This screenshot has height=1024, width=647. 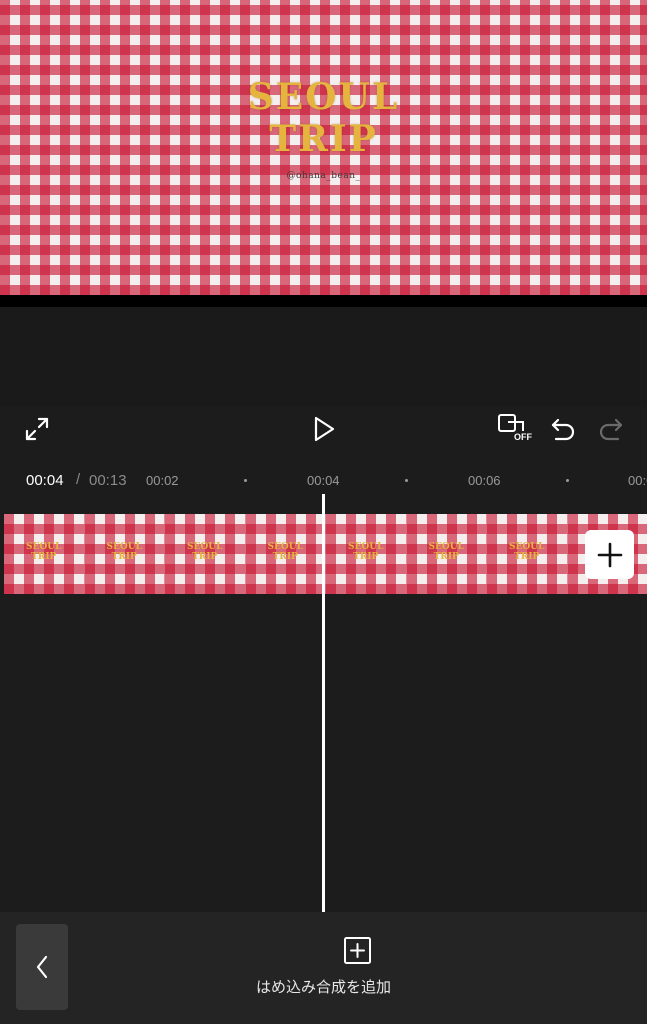 What do you see at coordinates (323, 480) in the screenshot?
I see `tick-label: 00:04` at bounding box center [323, 480].